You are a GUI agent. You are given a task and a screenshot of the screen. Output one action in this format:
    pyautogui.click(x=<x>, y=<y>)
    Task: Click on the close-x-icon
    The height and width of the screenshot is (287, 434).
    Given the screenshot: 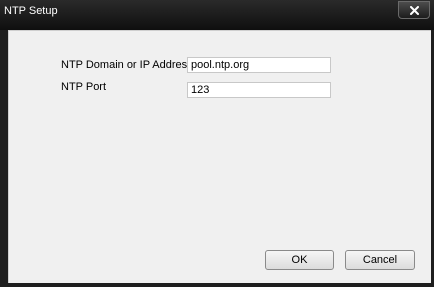 What is the action you would take?
    pyautogui.click(x=414, y=10)
    